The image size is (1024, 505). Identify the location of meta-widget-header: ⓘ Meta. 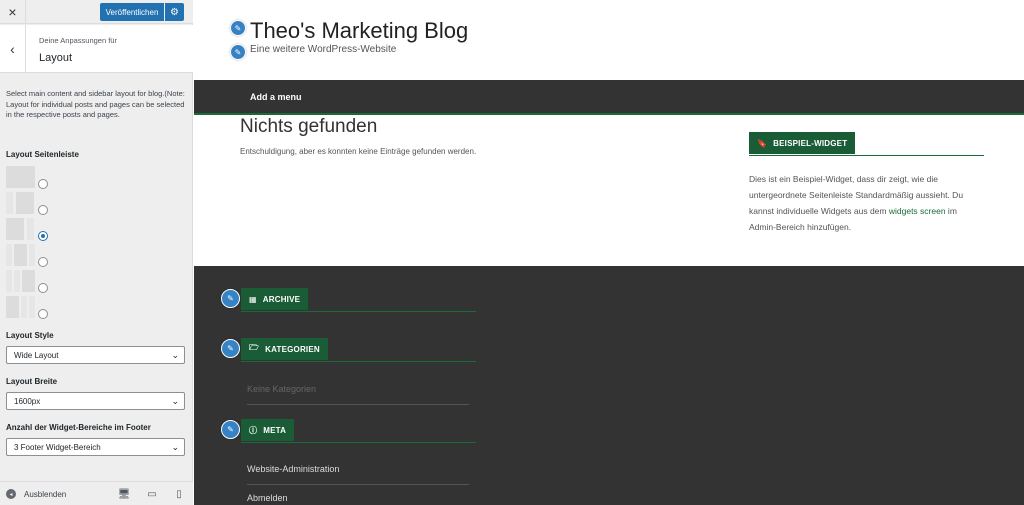
(268, 430).